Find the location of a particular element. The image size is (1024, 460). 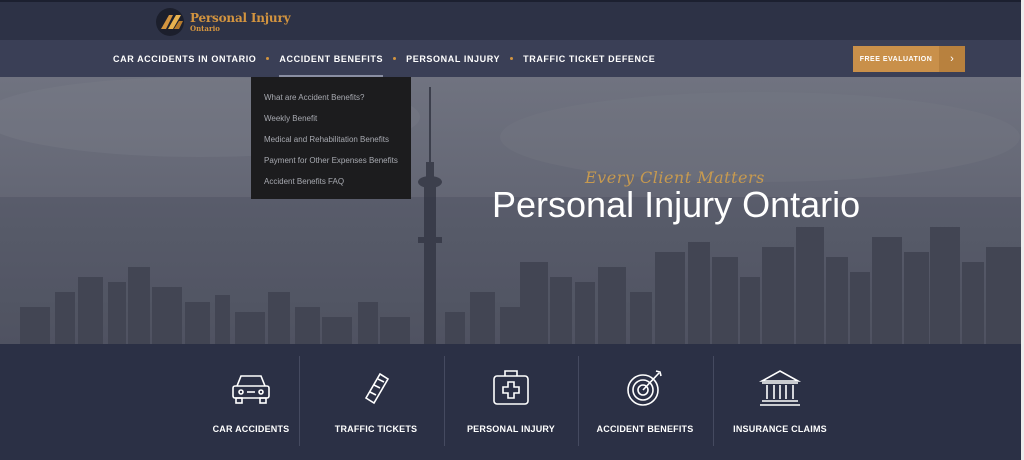

nav-item-car-accidents: CAR ACCIDENTS IN ONTARIO is located at coordinates (184, 58).